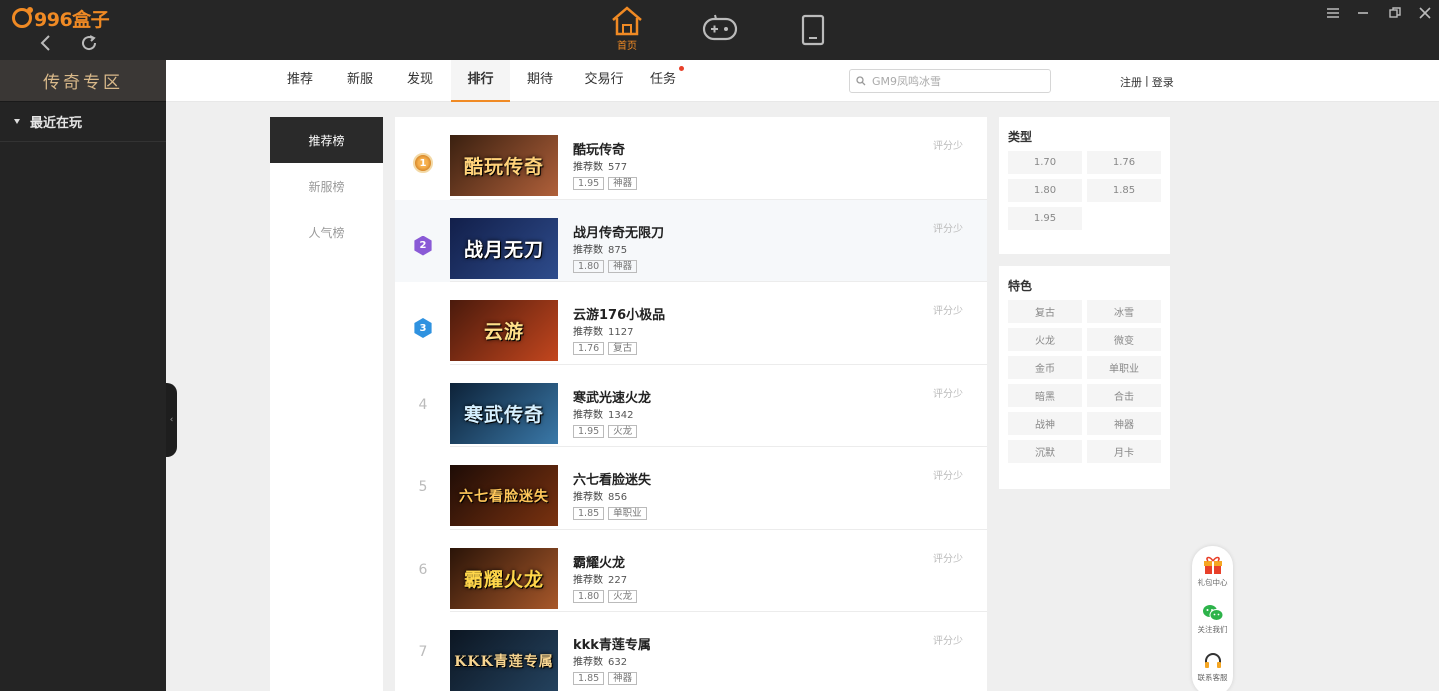 This screenshot has width=1439, height=691. Describe the element at coordinates (423, 245) in the screenshot. I see `rank-2-medal-icon: 2` at that location.